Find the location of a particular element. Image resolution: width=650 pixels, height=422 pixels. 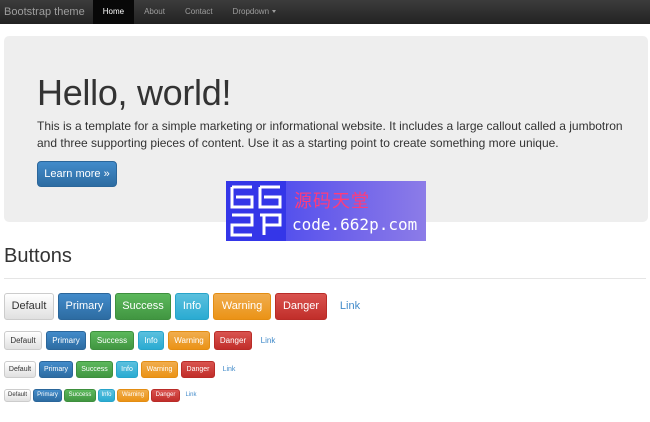

nav-item-dropdown: Dropdown is located at coordinates (254, 12).